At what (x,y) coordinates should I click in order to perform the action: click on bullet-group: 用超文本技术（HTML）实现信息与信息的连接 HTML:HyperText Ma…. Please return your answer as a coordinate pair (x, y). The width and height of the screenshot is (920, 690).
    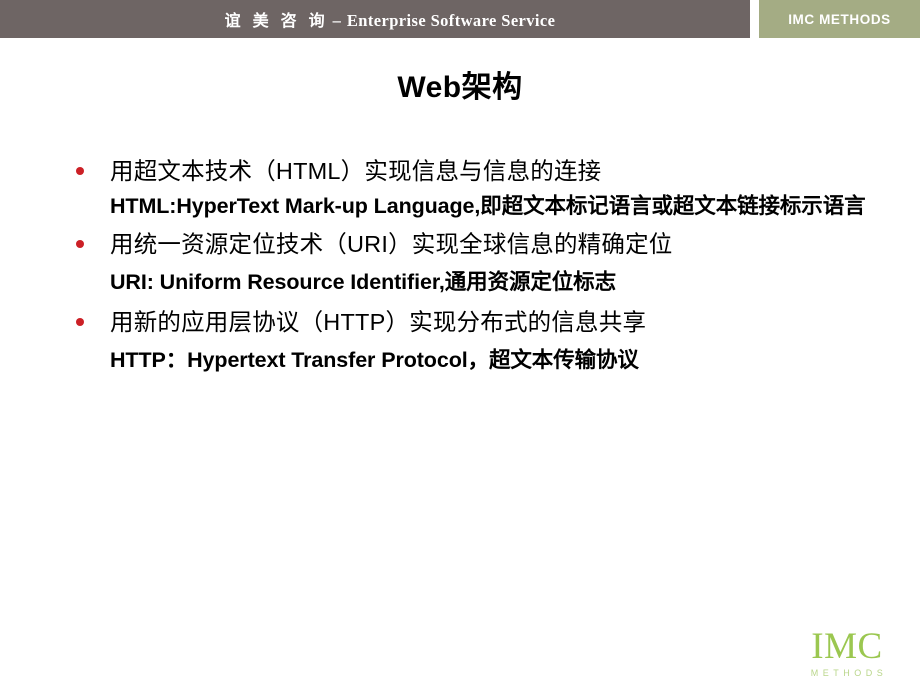
    Looking at the image, I should click on (467, 187).